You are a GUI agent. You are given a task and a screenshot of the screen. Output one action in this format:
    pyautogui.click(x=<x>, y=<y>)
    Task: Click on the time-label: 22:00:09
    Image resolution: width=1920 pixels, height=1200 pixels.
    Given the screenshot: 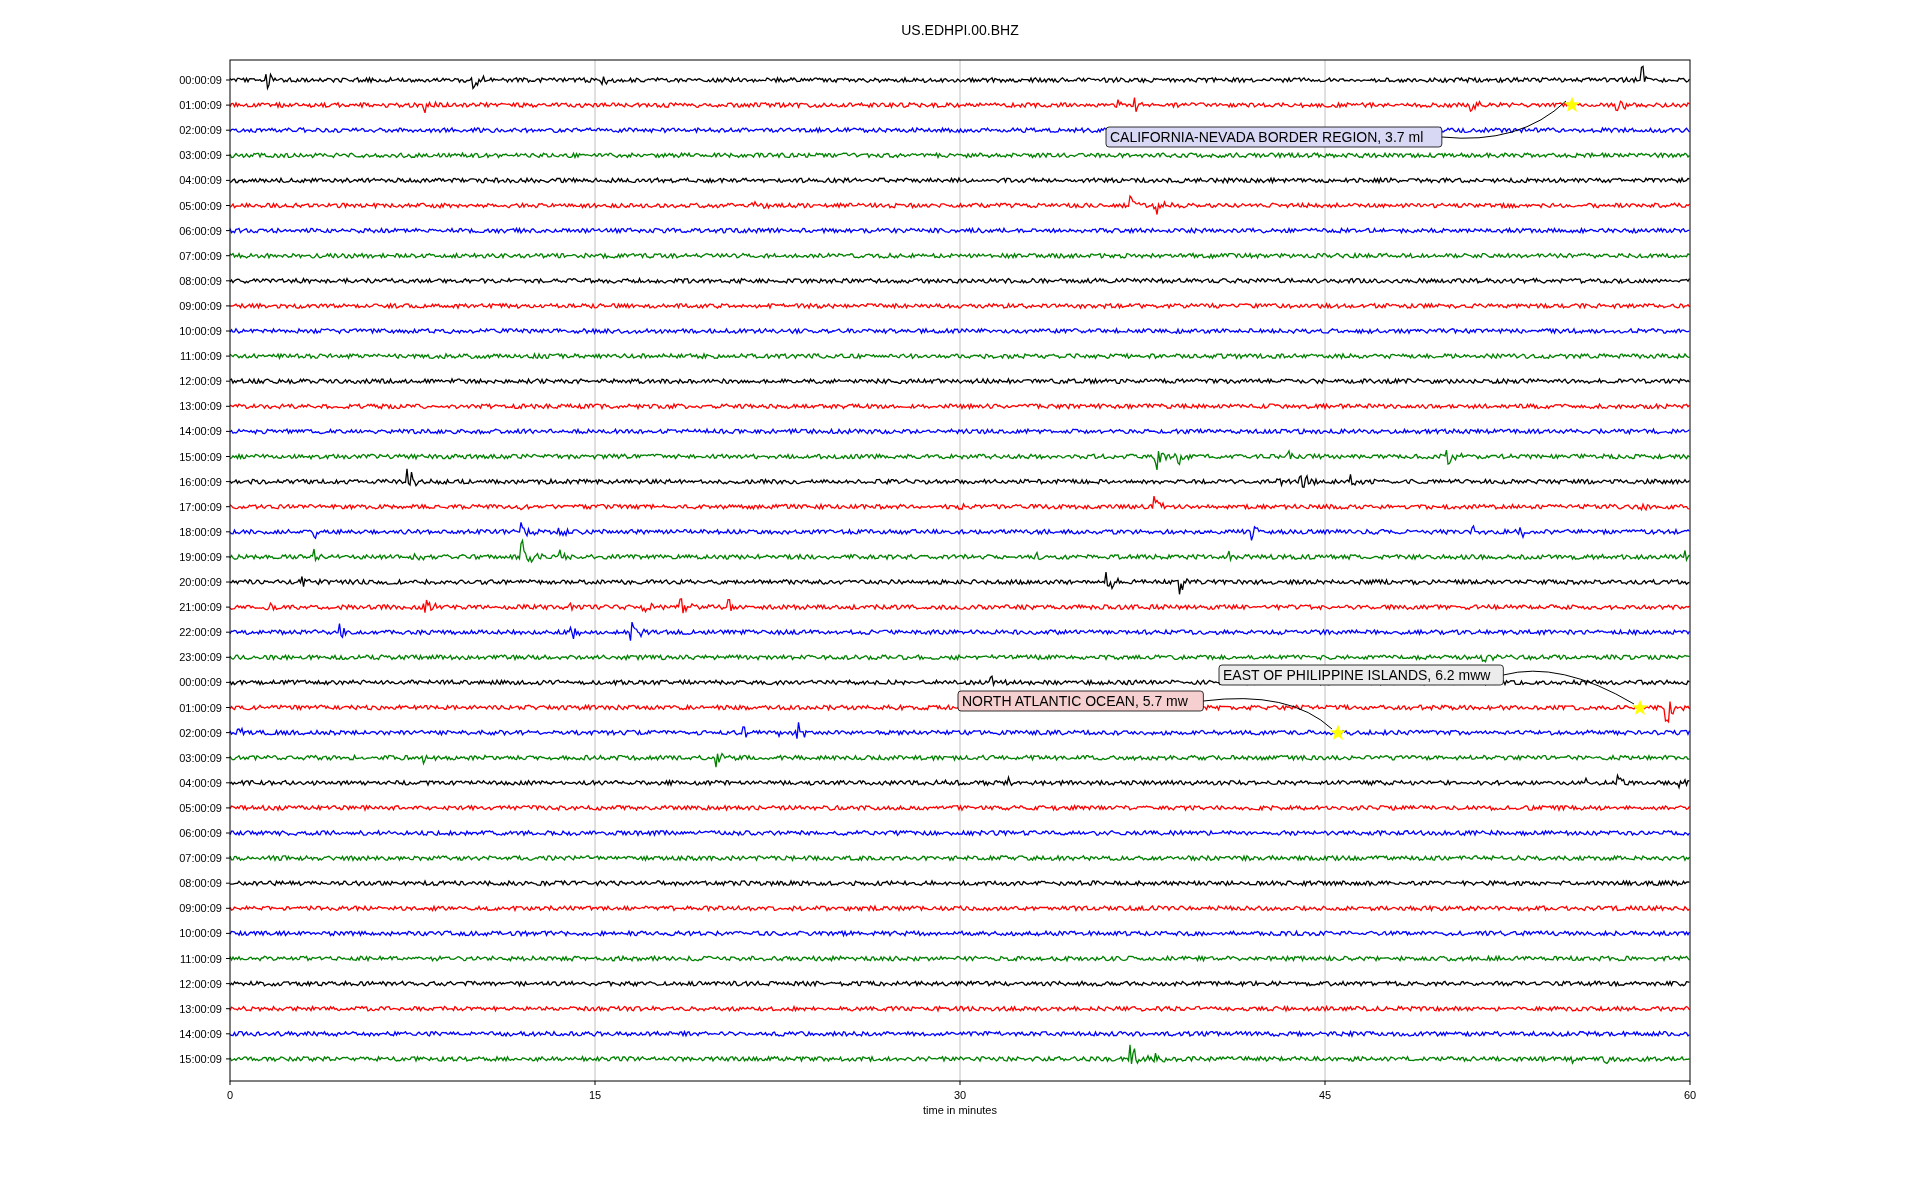 What is the action you would take?
    pyautogui.click(x=200, y=632)
    